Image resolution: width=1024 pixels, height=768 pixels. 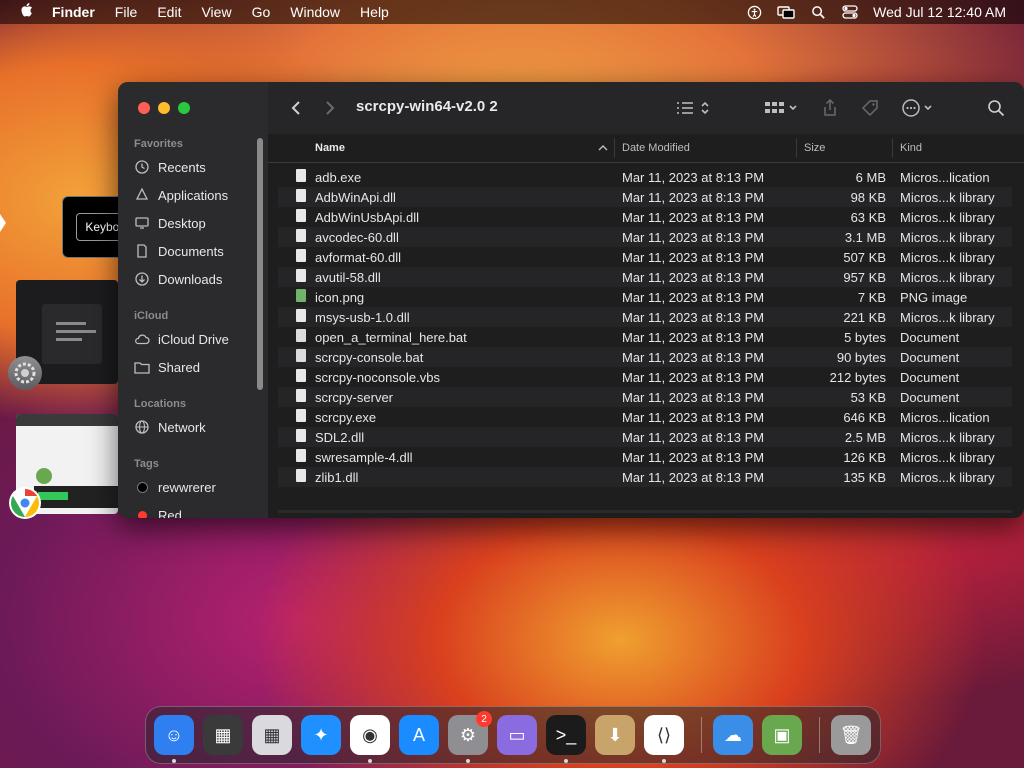 I want to click on tag-icon, so click(x=869, y=108).